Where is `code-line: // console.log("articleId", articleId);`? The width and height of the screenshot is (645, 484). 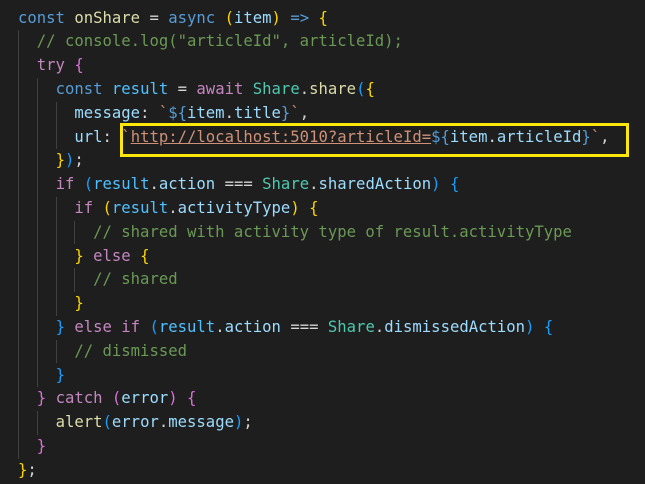 code-line: // console.log("articleId", articleId); is located at coordinates (322, 42).